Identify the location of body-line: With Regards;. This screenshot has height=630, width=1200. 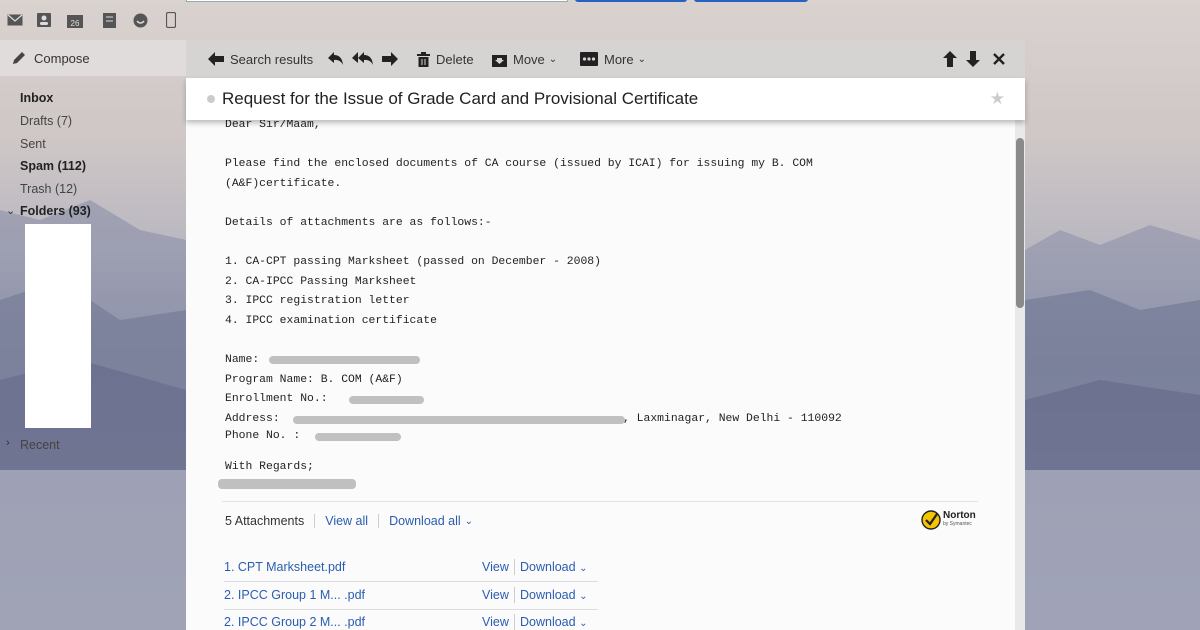
(269, 467).